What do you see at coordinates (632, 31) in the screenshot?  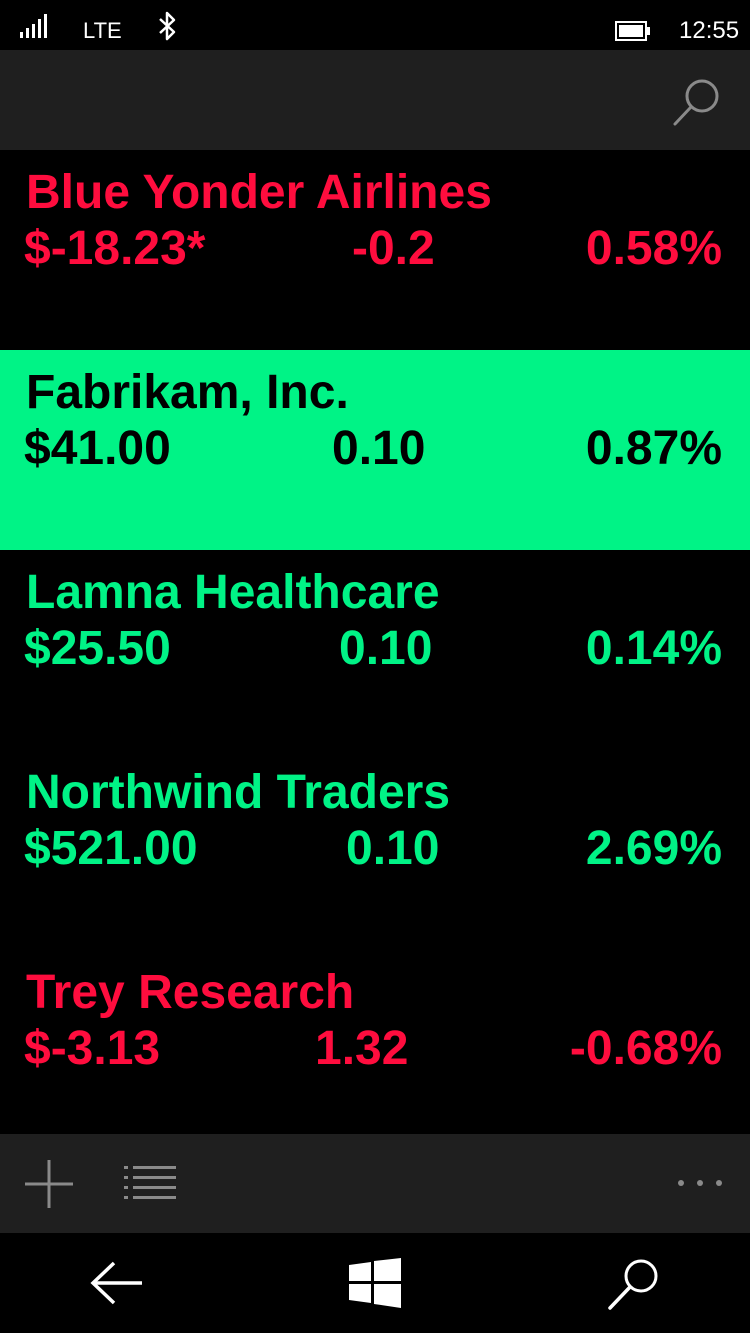 I see `battery-icon` at bounding box center [632, 31].